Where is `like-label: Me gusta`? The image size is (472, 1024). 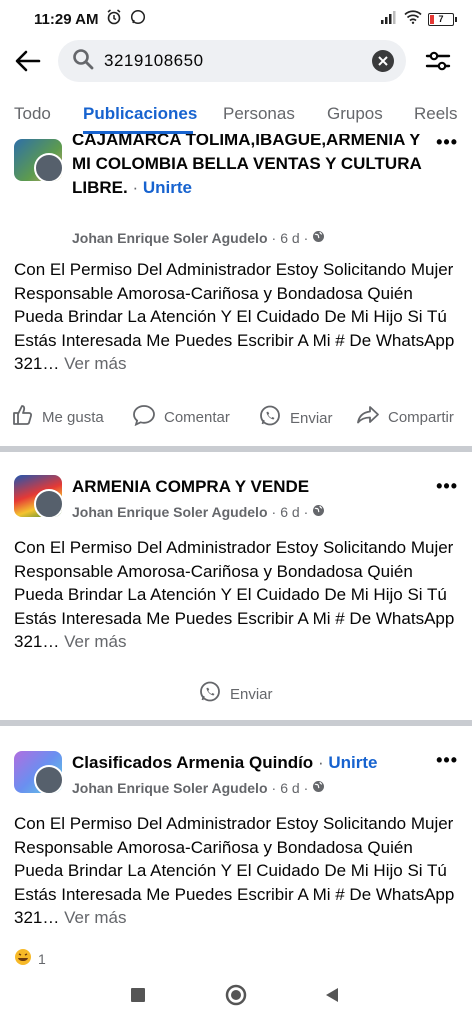 like-label: Me gusta is located at coordinates (73, 417).